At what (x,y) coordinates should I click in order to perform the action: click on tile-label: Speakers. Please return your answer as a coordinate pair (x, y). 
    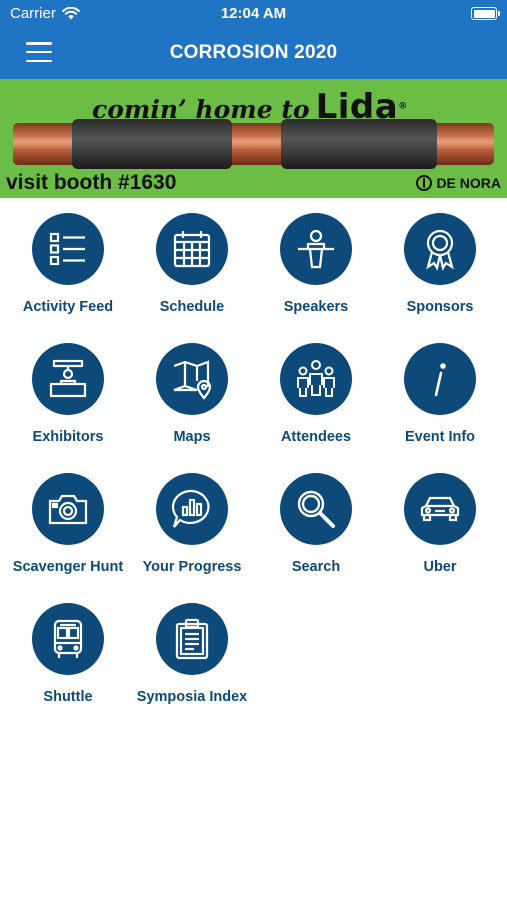
    Looking at the image, I should click on (316, 307).